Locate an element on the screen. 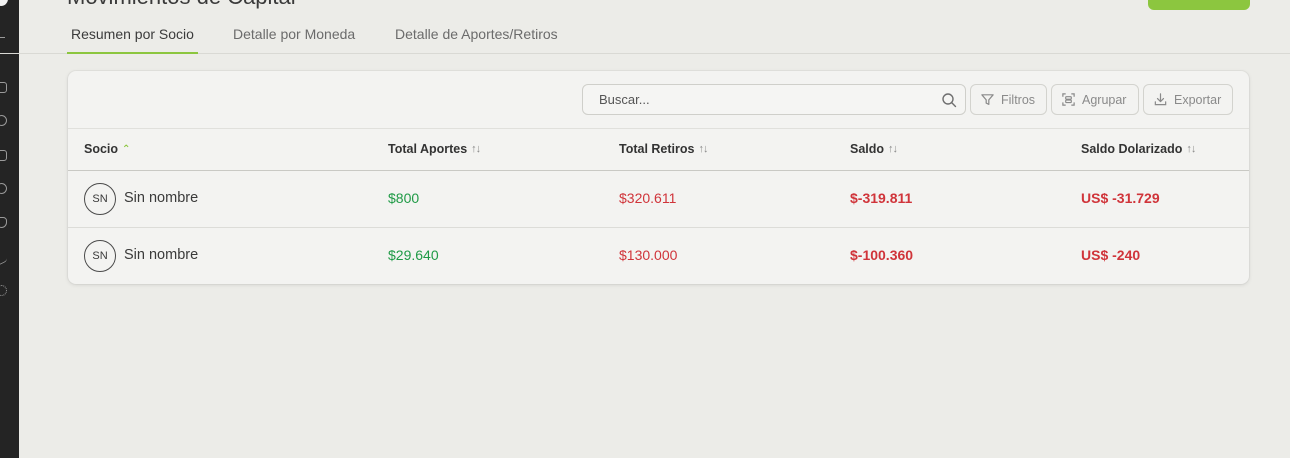 Image resolution: width=1290 pixels, height=458 pixels. column-header-saldo-dolarizado: Saldo Dolarizado ↑↓ is located at coordinates (1138, 149).